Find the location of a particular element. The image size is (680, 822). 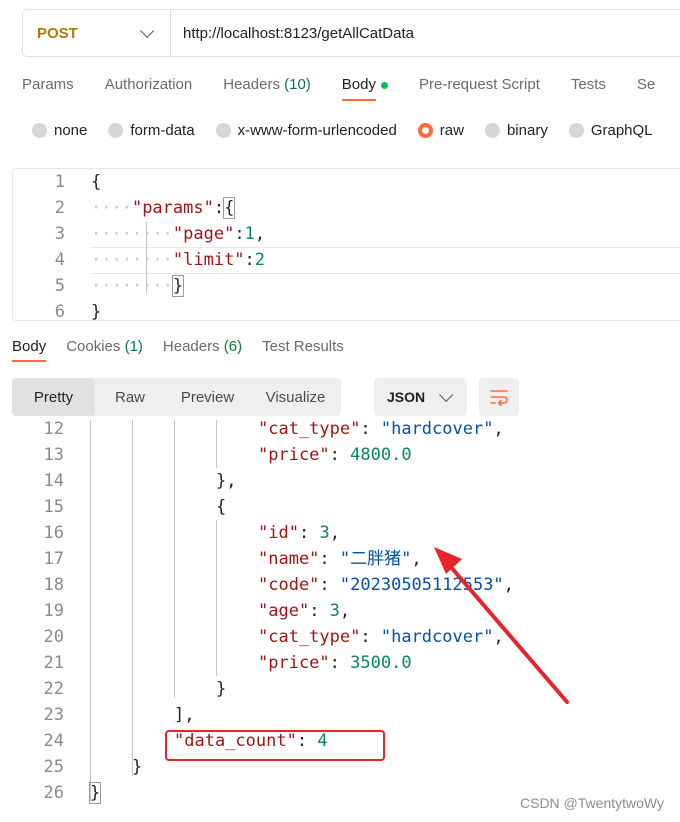

arrow-annotation is located at coordinates (501, 625).